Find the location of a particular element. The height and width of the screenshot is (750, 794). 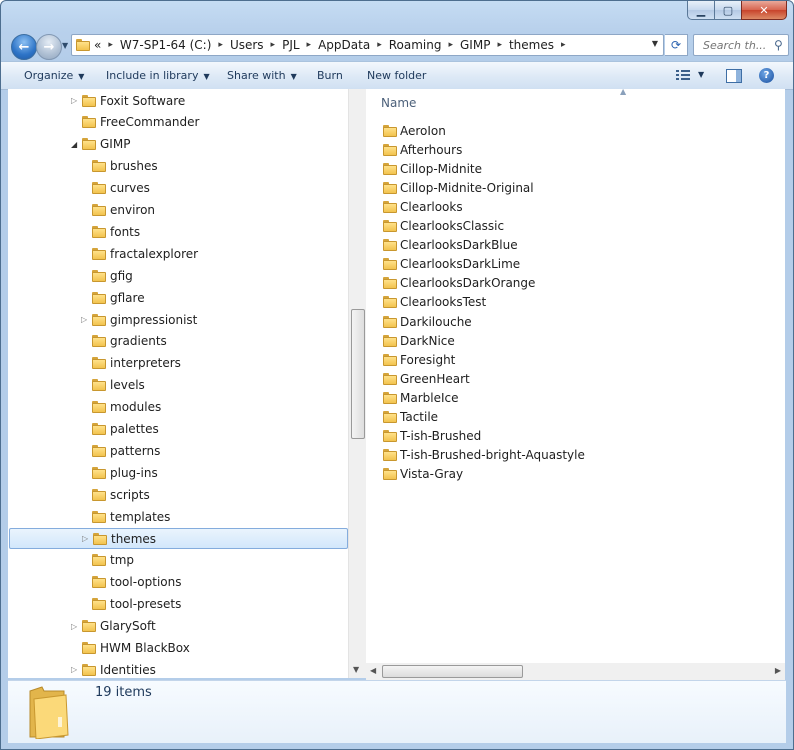

views-icon is located at coordinates (683, 75).